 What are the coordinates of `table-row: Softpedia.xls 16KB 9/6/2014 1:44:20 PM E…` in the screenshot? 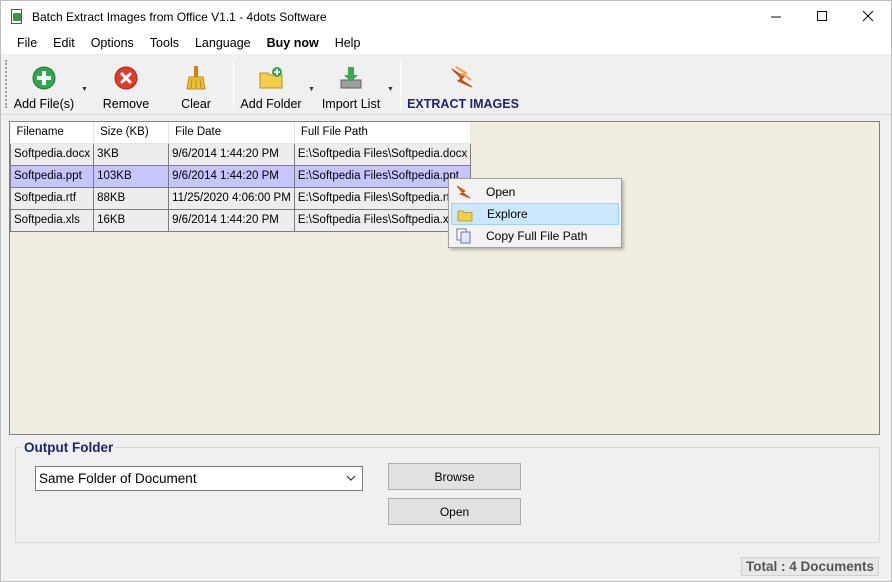 It's located at (240, 220).